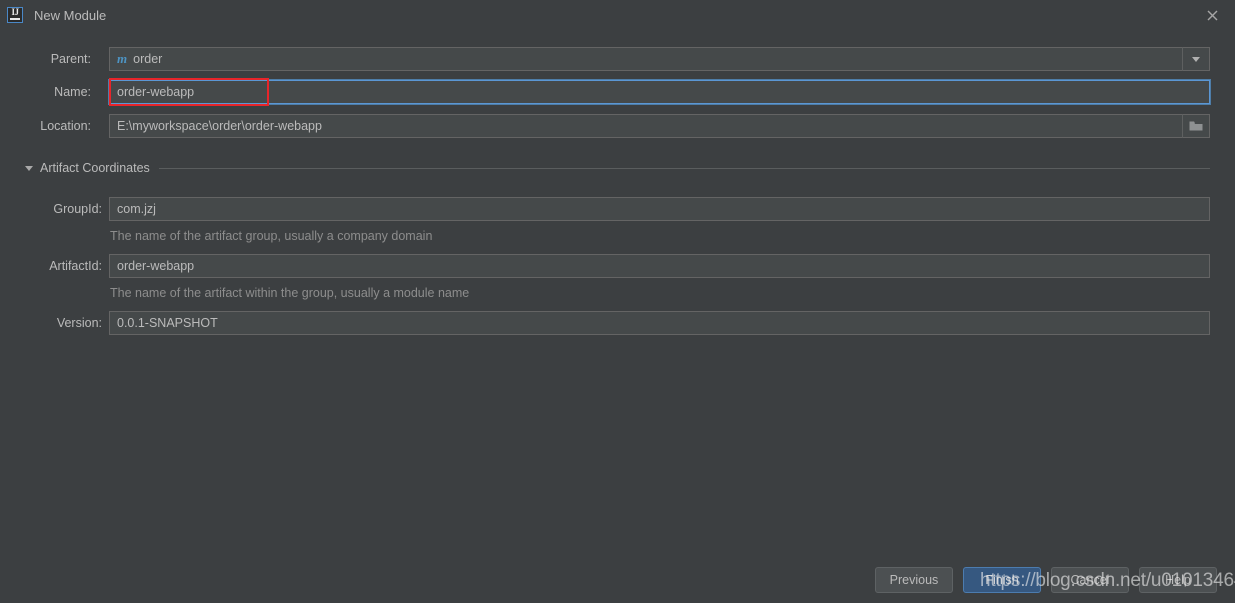  What do you see at coordinates (617, 15) in the screenshot?
I see `dialog-titlebar: IJ New Module` at bounding box center [617, 15].